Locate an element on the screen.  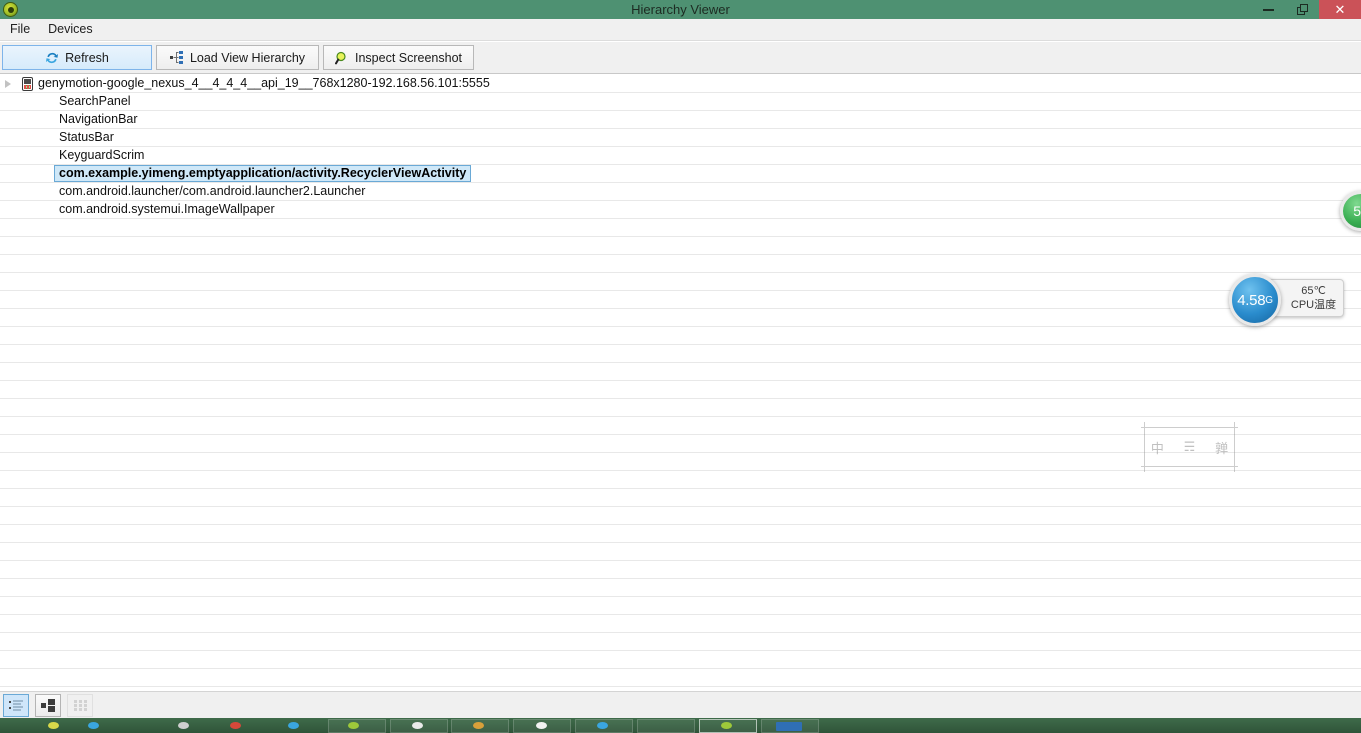
list-item-label: NavigationBar is located at coordinates (98, 119).